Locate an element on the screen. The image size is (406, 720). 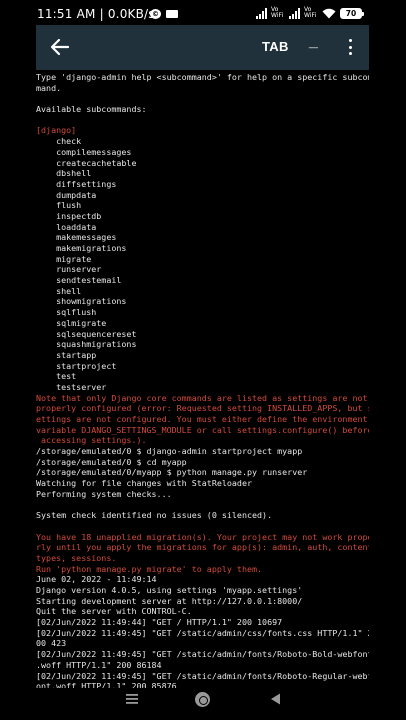
terminal-line: accessing settings.). is located at coordinates (91, 440).